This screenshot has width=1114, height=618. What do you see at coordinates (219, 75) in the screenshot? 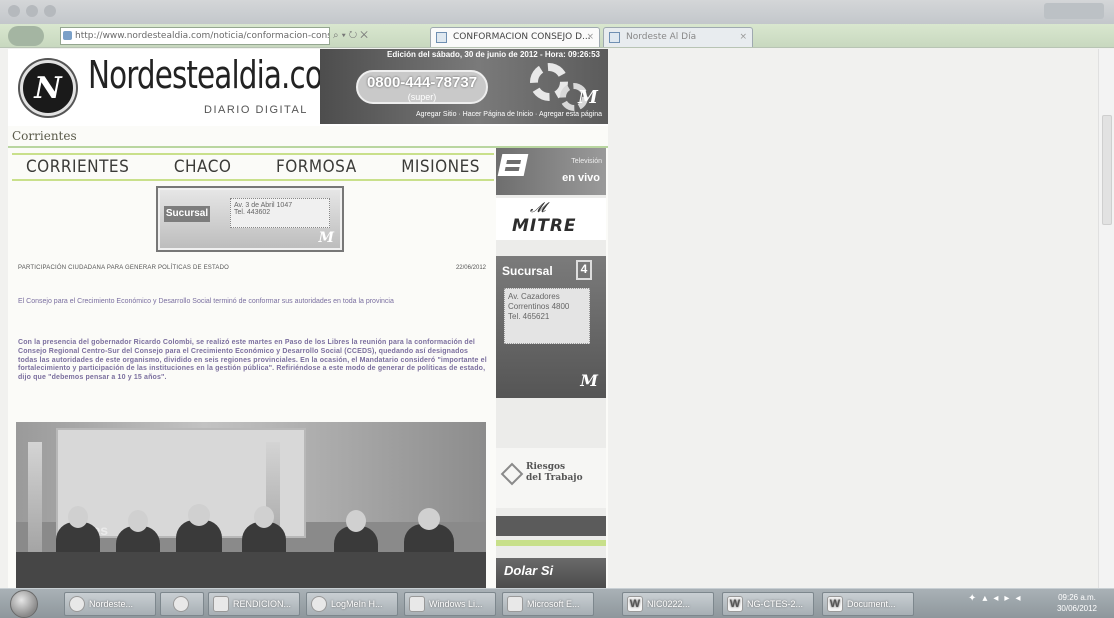
I see `site-logo-name: Nordestealdia.com` at bounding box center [219, 75].